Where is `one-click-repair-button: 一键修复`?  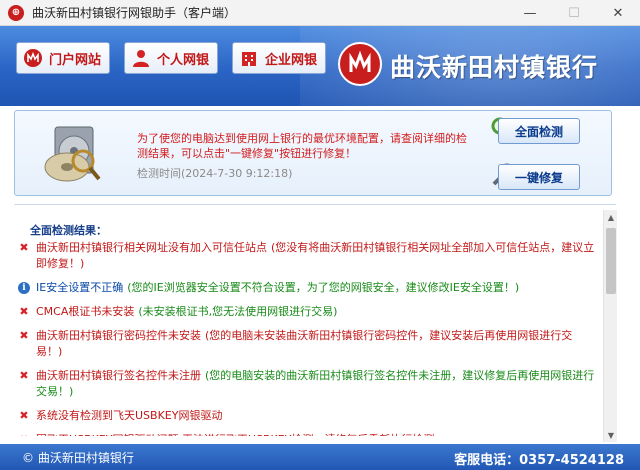 one-click-repair-button: 一键修复 is located at coordinates (539, 177).